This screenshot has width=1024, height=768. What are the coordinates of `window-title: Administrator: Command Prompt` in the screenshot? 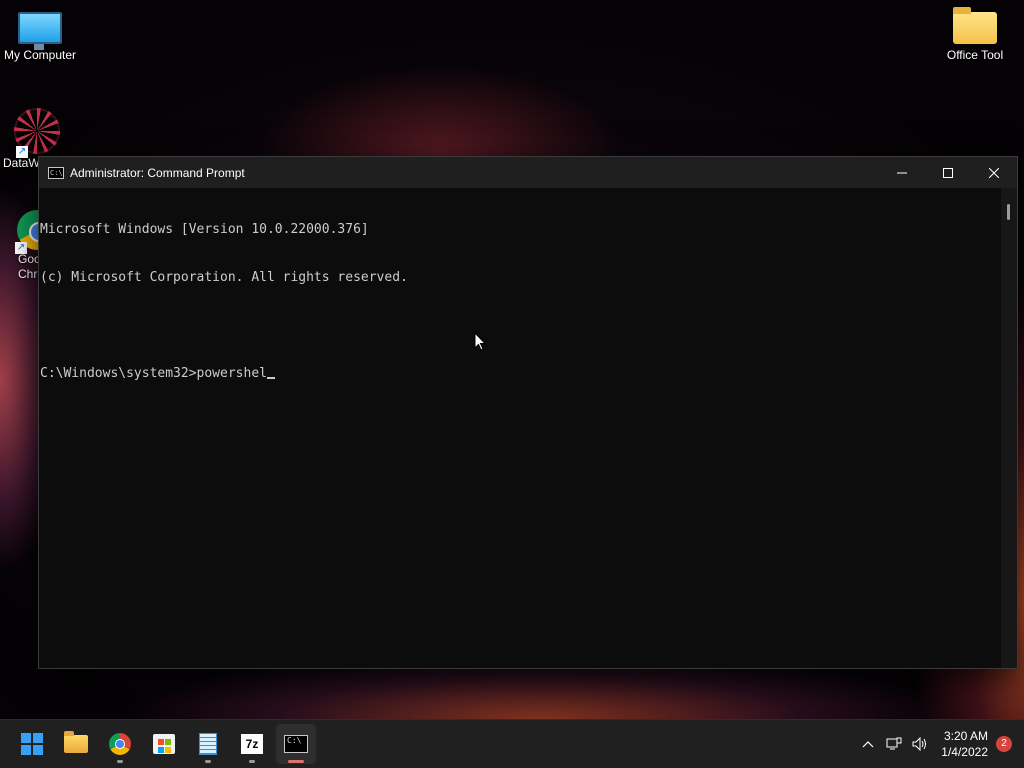 It's located at (157, 172).